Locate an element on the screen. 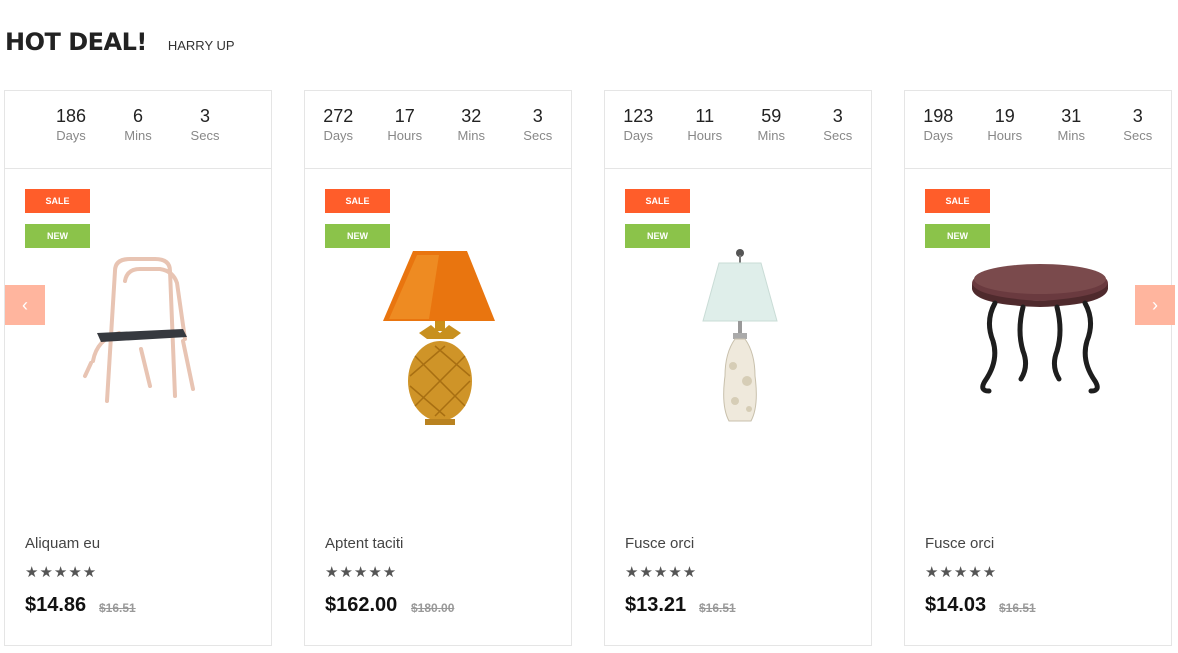 The height and width of the screenshot is (653, 1178). countdown-unit: 32 Mins is located at coordinates (471, 136).